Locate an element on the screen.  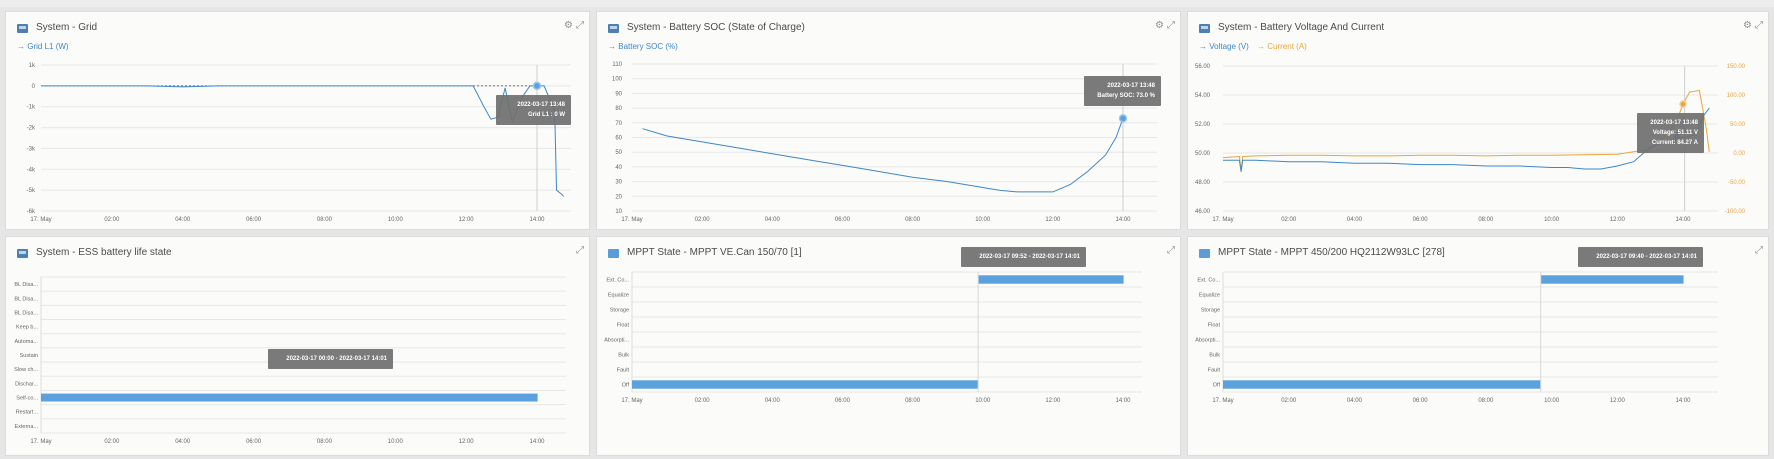
y-tick-label-right: -50.00 is located at coordinates (1737, 183).